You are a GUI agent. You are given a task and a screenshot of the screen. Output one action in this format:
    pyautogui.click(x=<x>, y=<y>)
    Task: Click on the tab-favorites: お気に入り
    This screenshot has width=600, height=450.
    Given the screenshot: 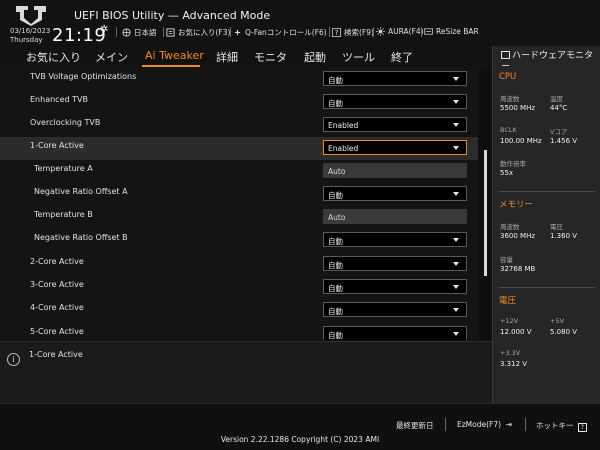 What is the action you would take?
    pyautogui.click(x=53, y=57)
    